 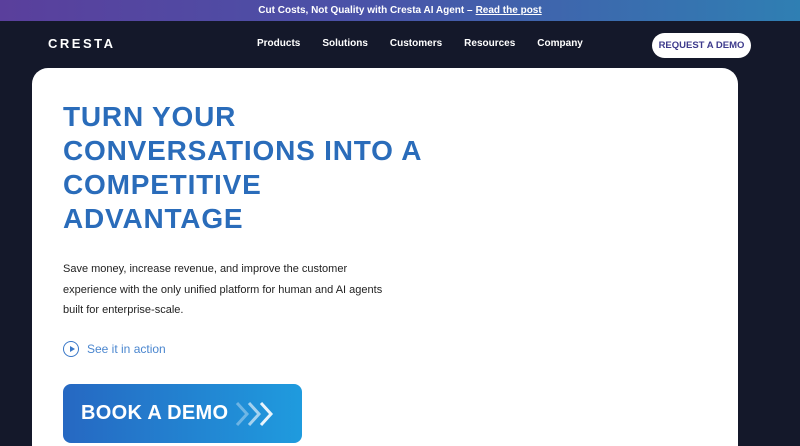 I want to click on play-icon, so click(x=71, y=349).